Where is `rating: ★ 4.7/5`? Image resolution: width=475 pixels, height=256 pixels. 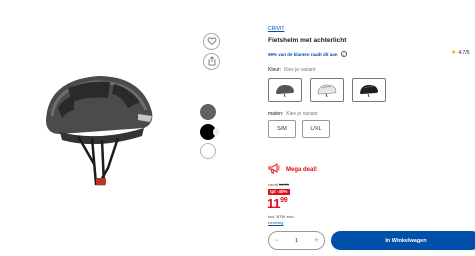 rating: ★ 4.7/5 is located at coordinates (460, 53).